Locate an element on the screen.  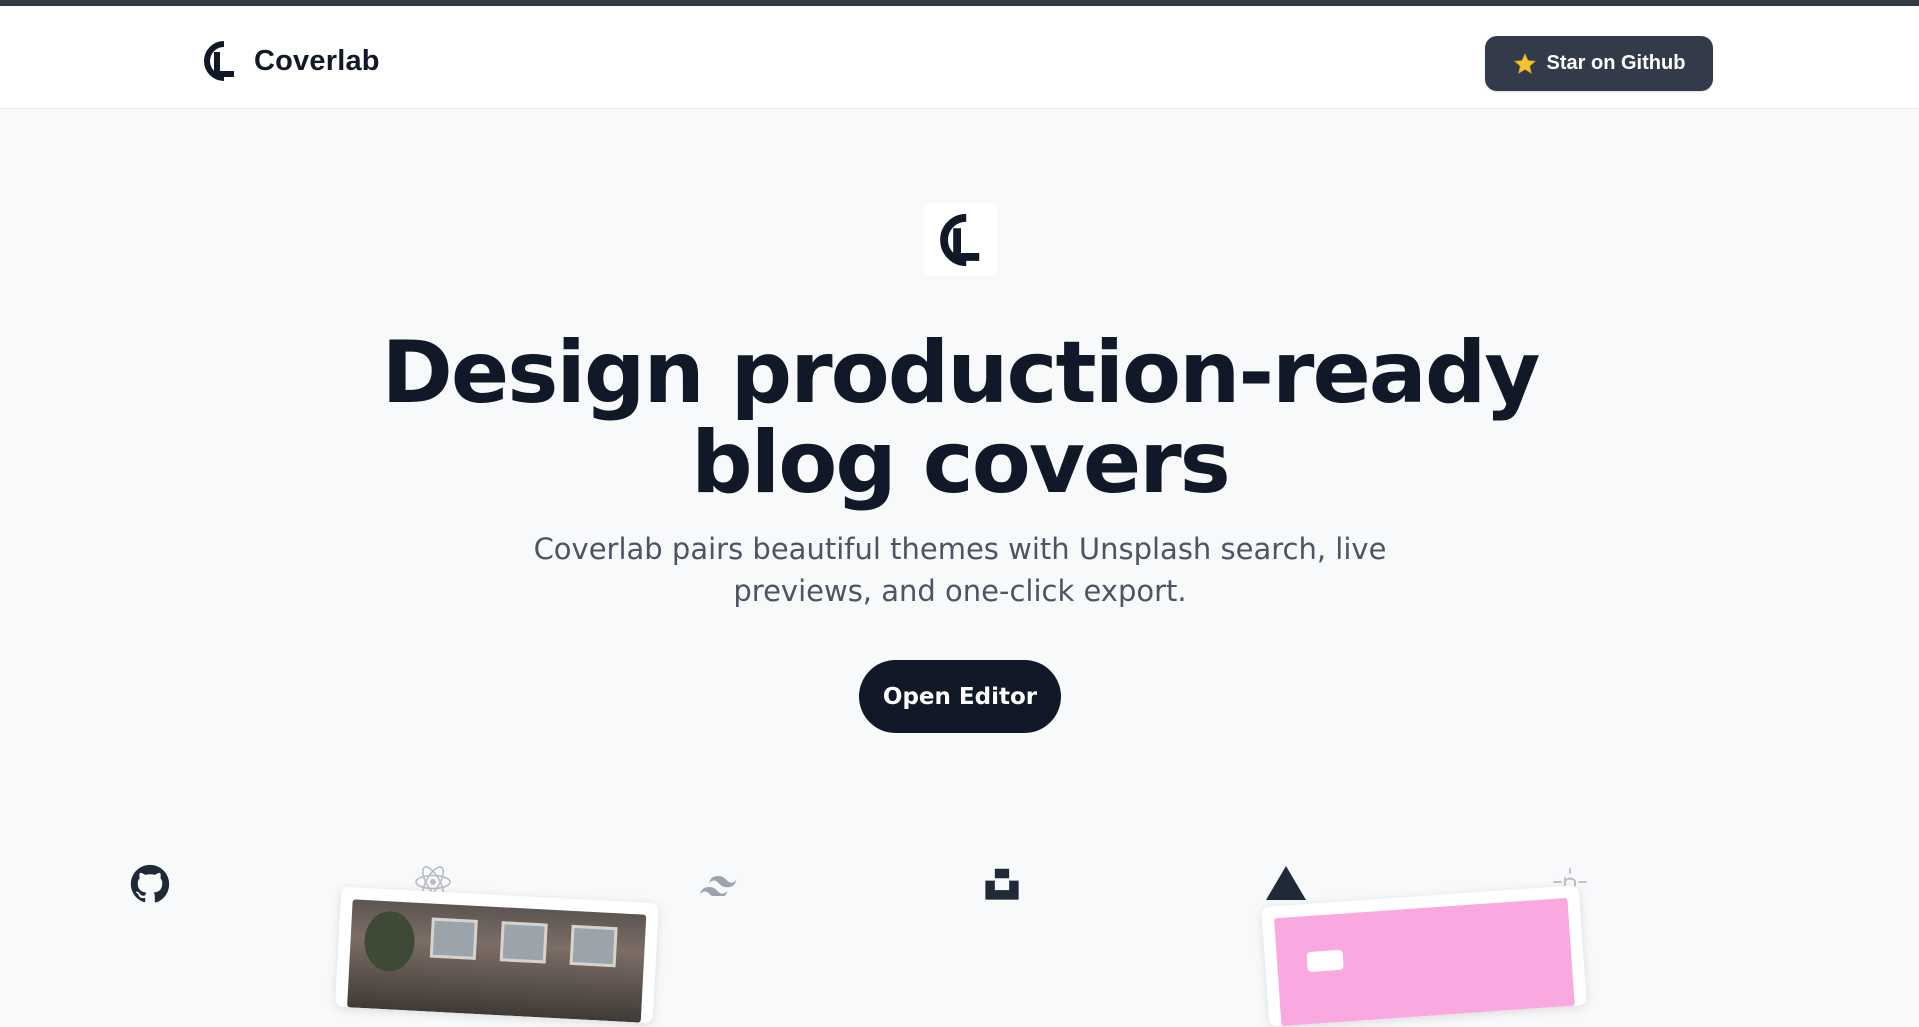
star-on-github-button: Star on Github is located at coordinates (1599, 63).